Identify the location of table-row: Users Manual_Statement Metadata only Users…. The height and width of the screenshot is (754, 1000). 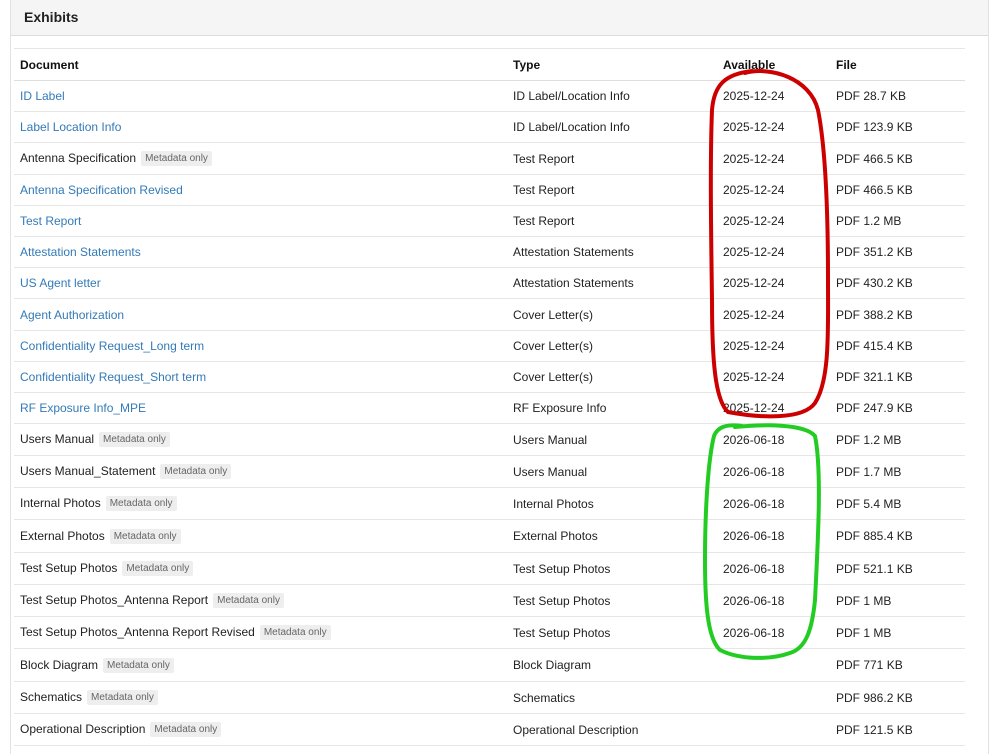
(489, 471).